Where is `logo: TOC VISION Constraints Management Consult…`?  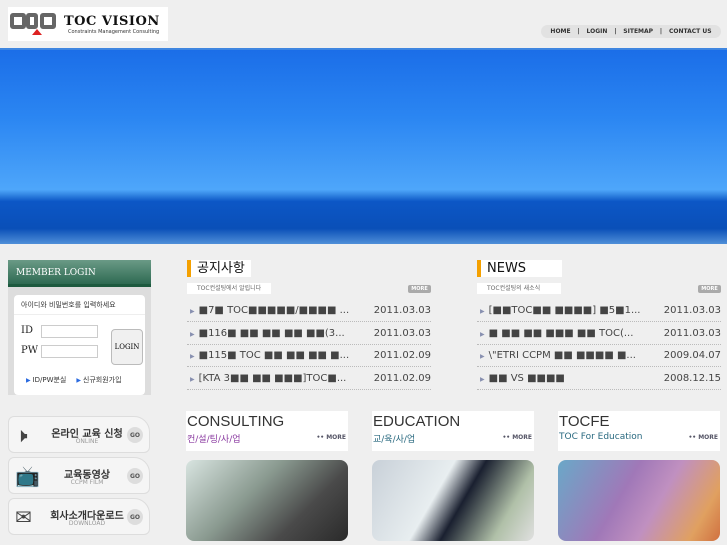 logo: TOC VISION Constraints Management Consult… is located at coordinates (88, 24).